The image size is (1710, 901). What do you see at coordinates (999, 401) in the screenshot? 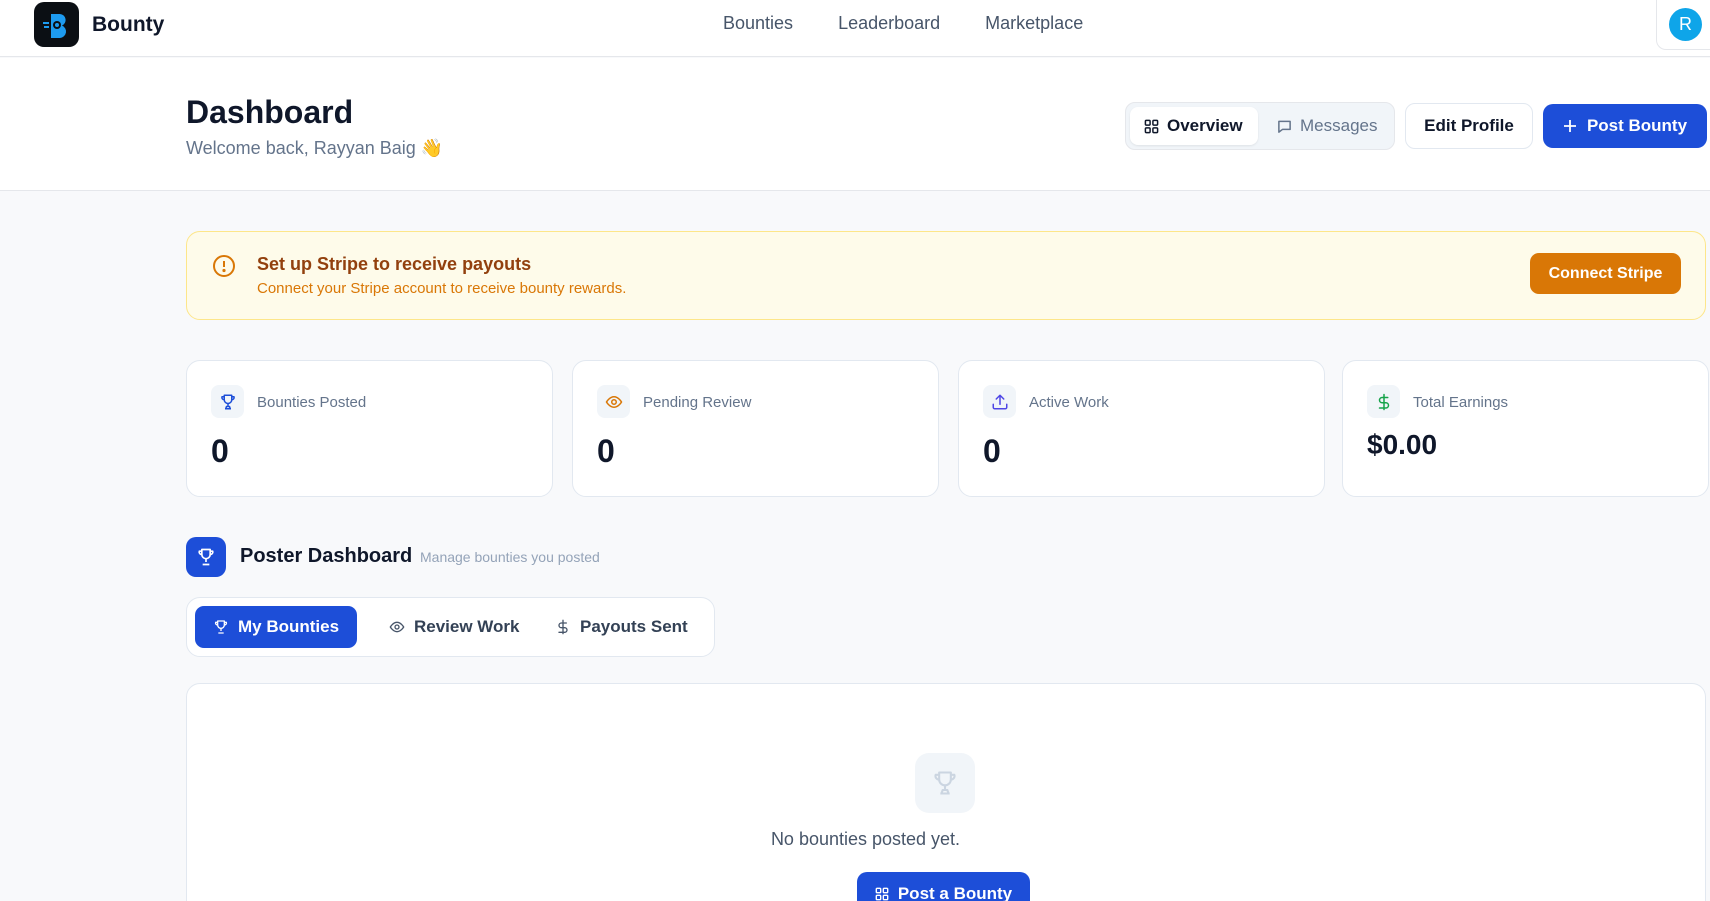
I see `upload-icon` at bounding box center [999, 401].